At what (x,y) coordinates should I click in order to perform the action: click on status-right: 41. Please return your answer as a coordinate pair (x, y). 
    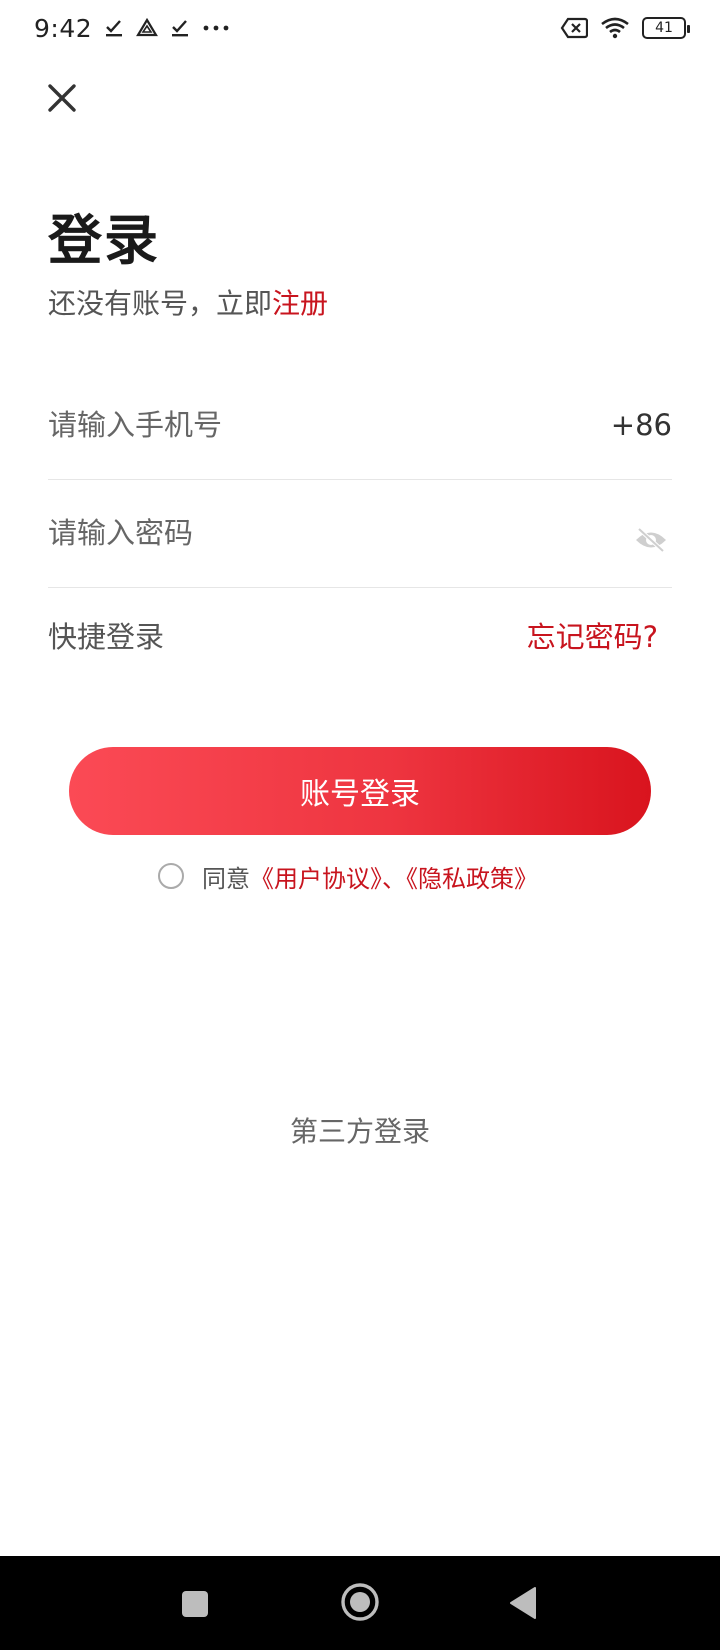
    Looking at the image, I should click on (625, 28).